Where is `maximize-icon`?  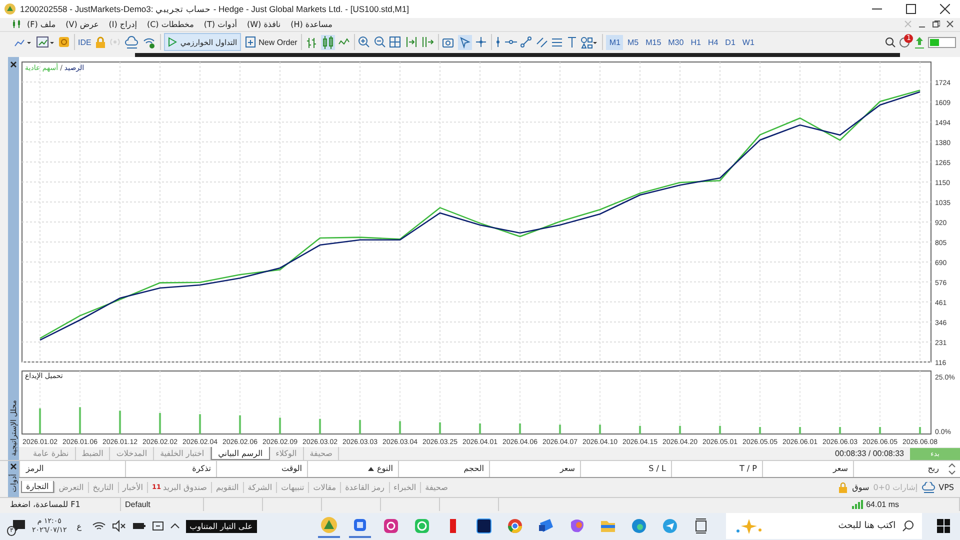 maximize-icon is located at coordinates (911, 9).